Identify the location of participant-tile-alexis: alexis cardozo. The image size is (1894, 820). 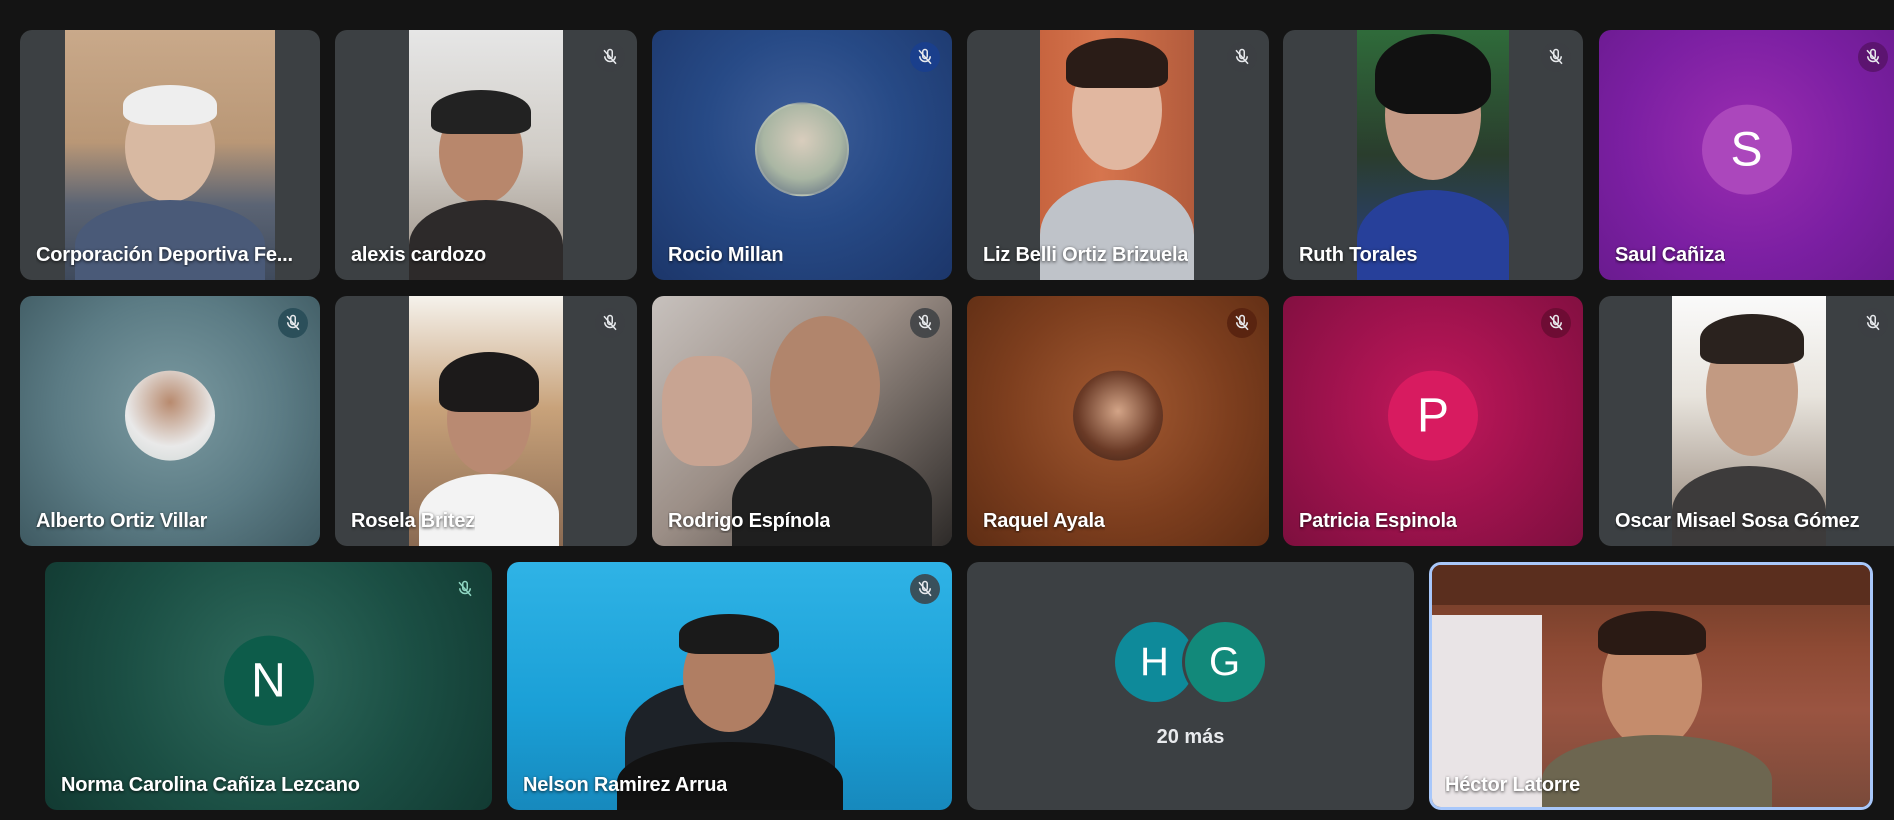
(486, 155).